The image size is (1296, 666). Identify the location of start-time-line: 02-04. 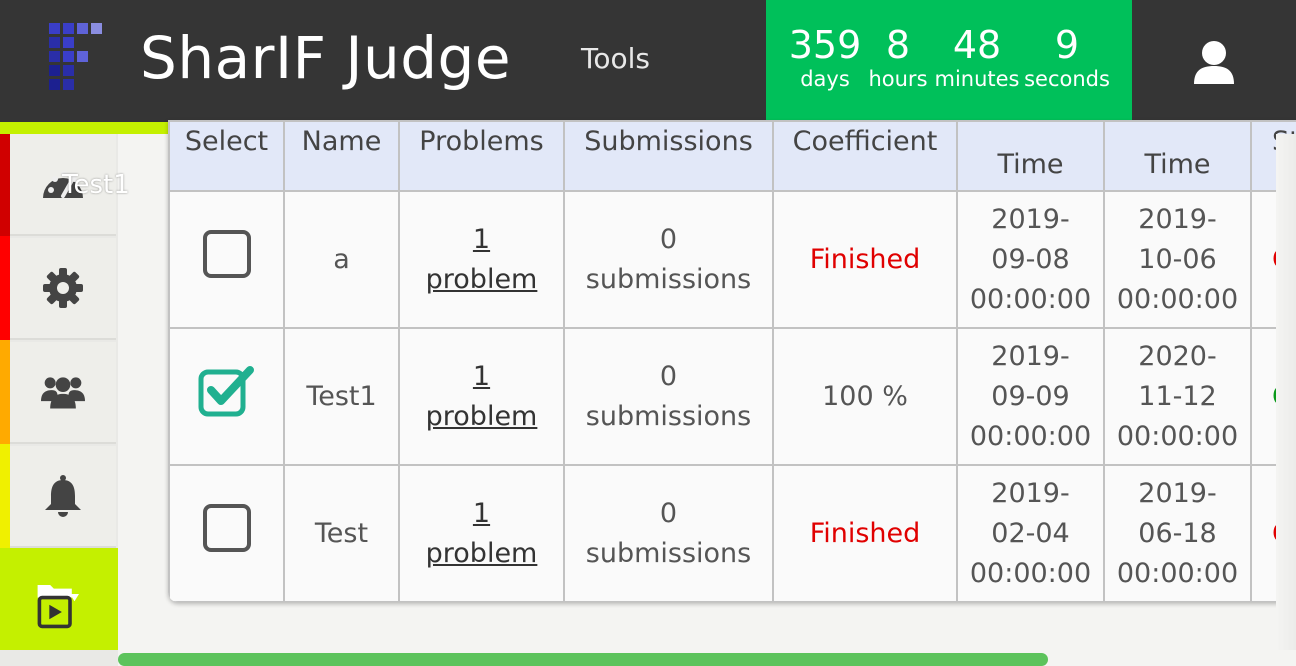
(1030, 533).